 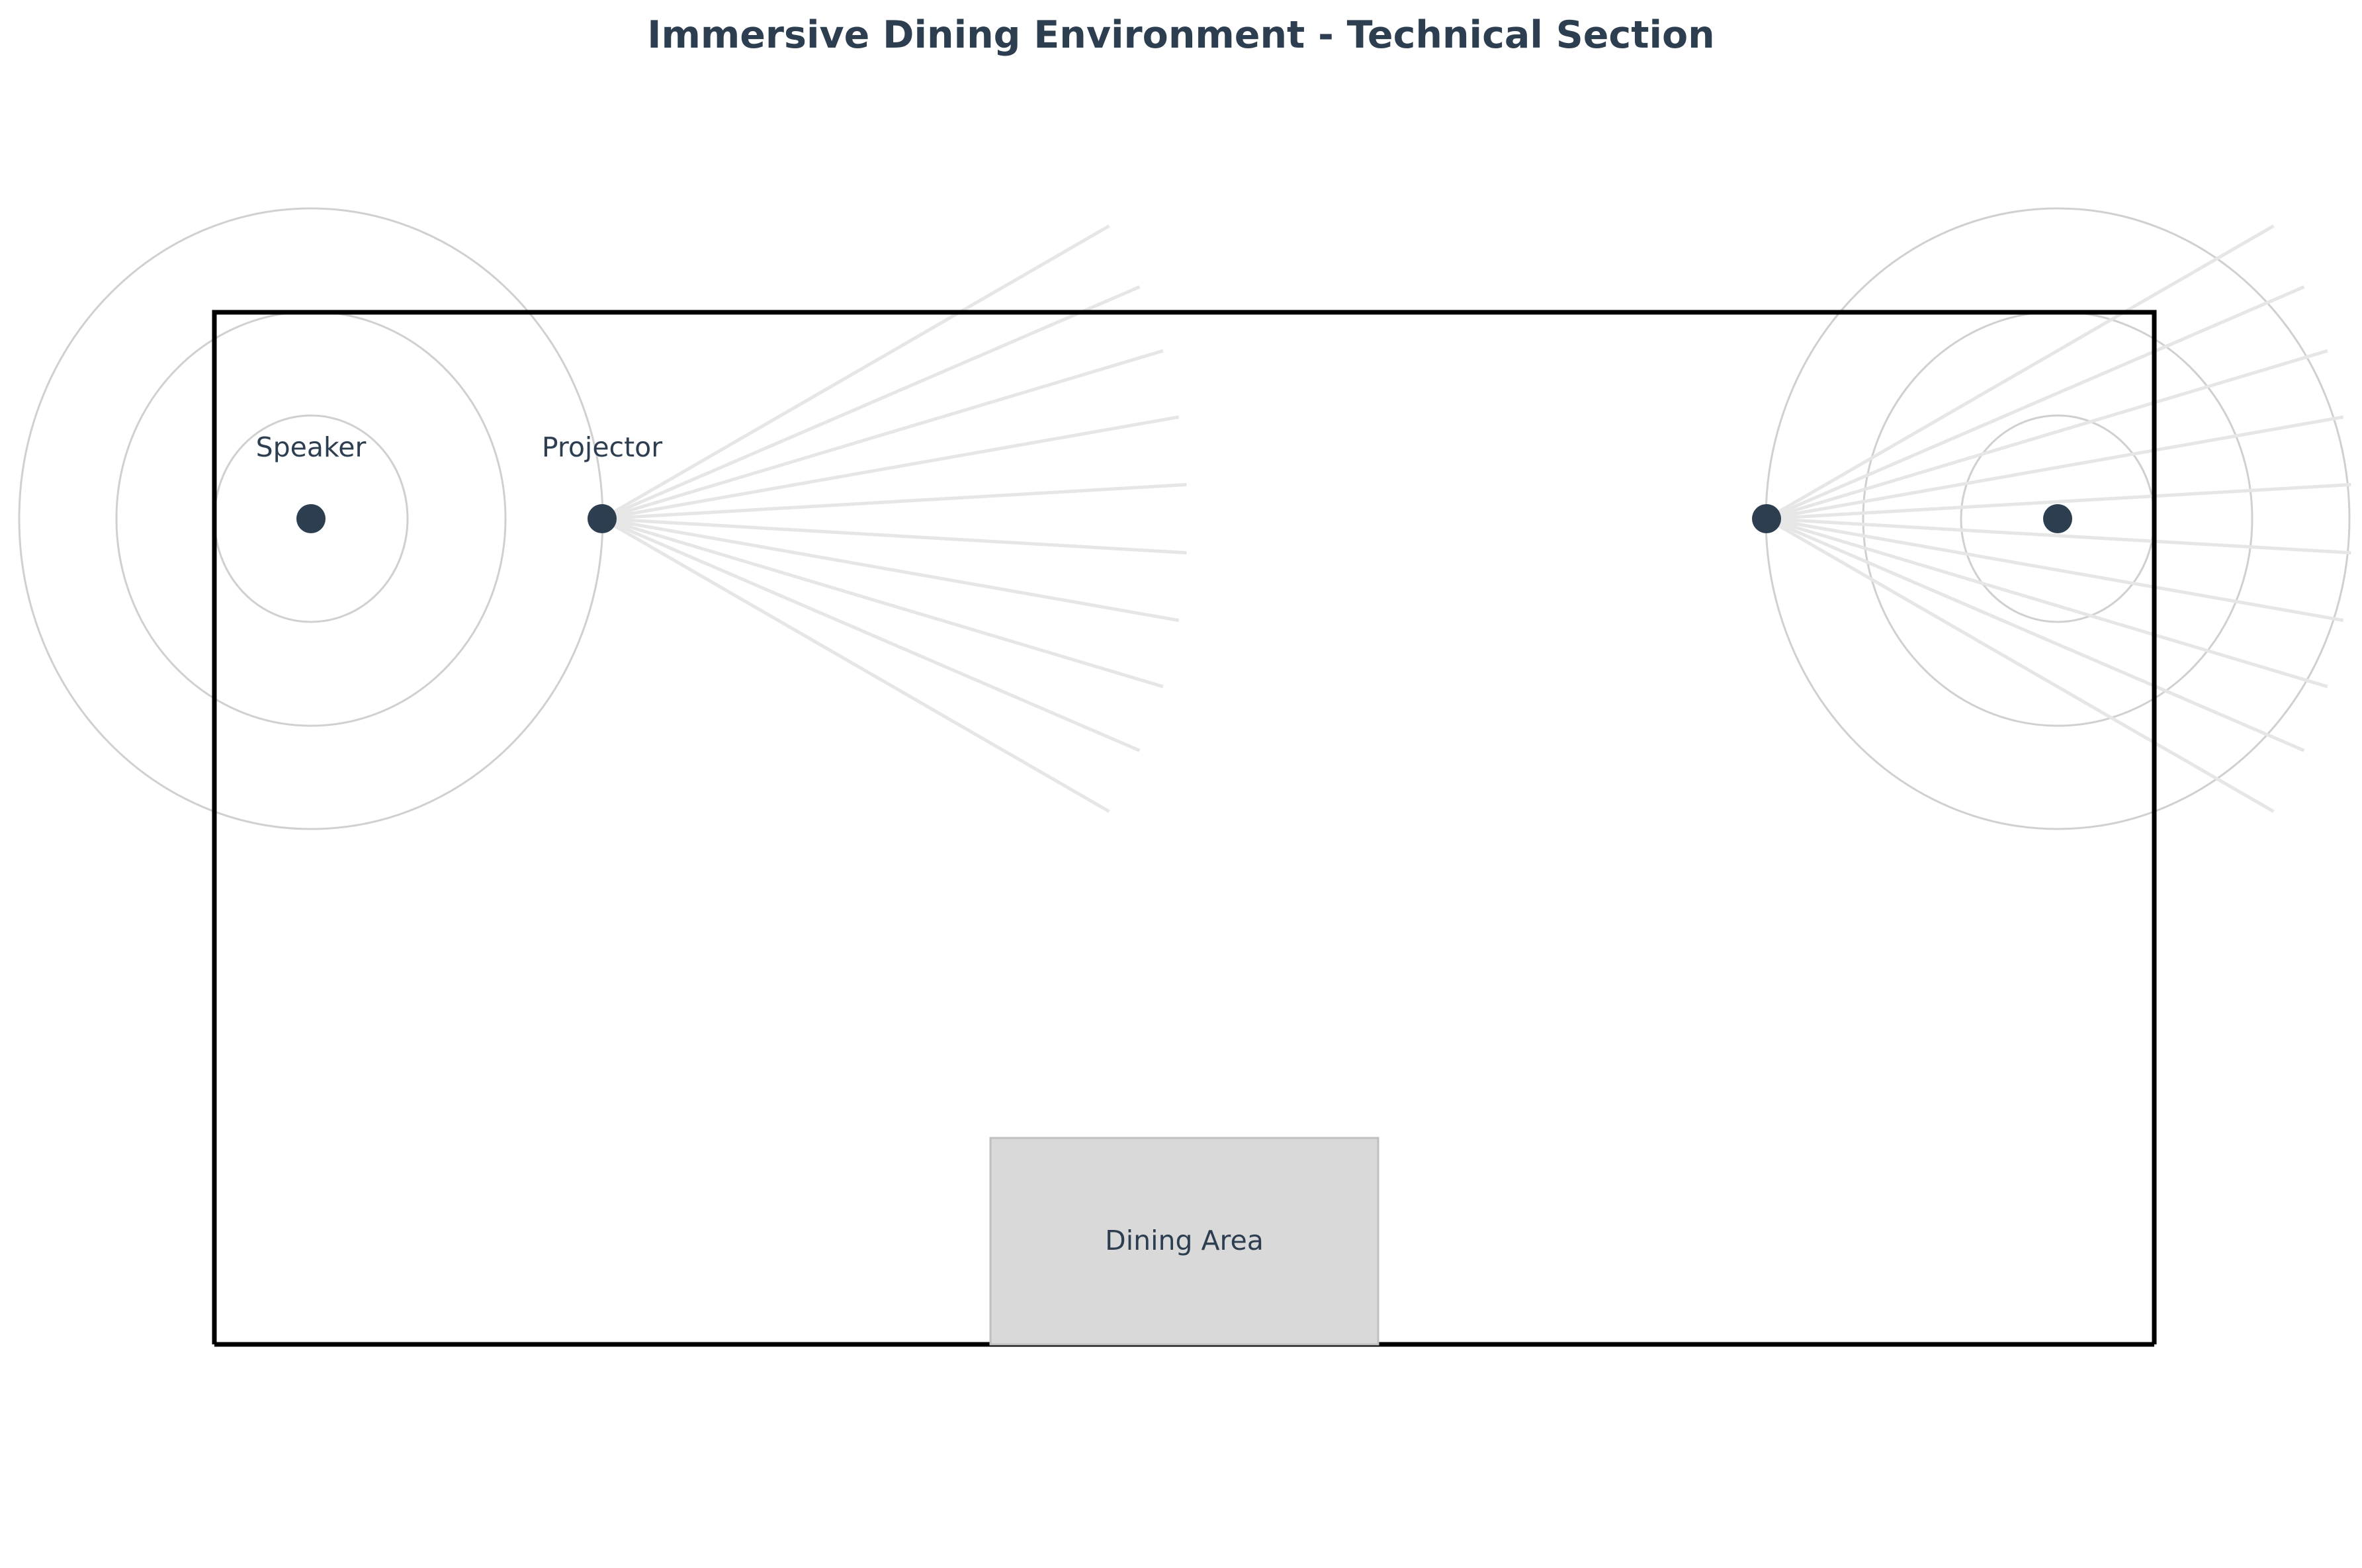 I want to click on dining-area-label: Dining Area, so click(x=1184, y=1240).